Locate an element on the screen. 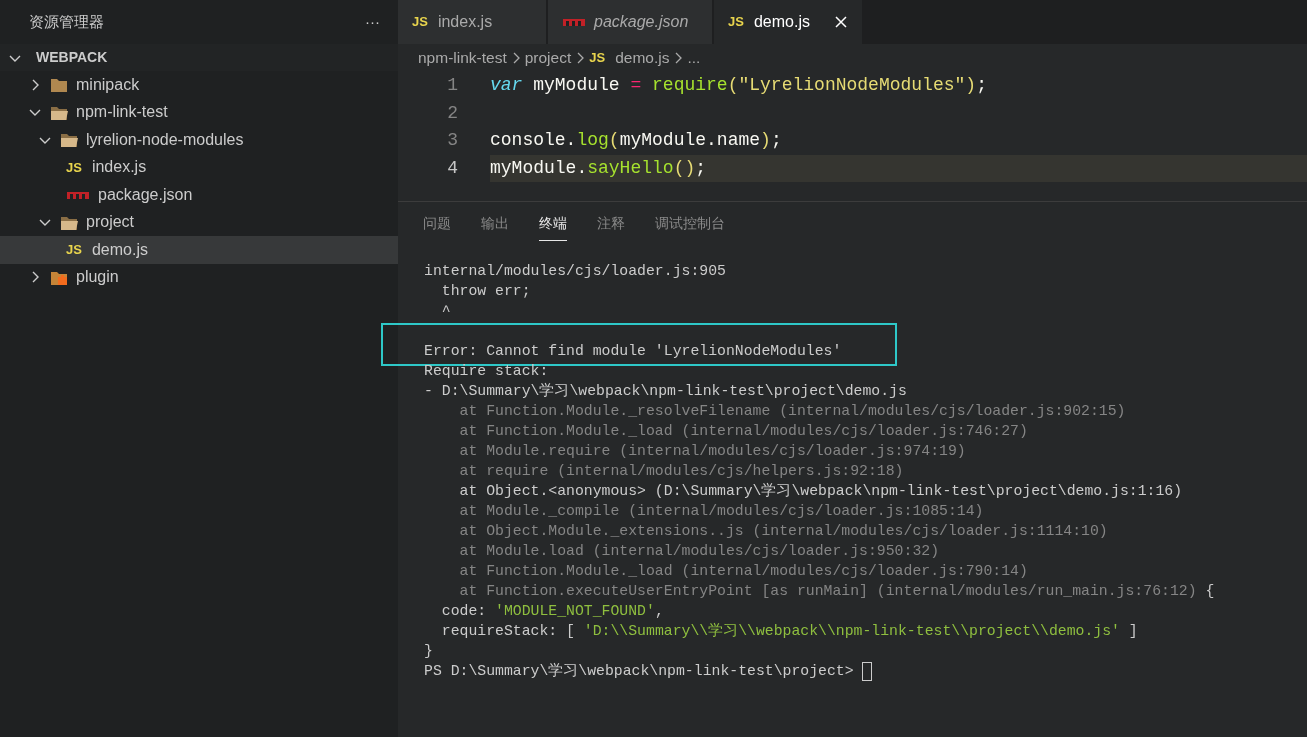  terminal-line: ^ is located at coordinates (445, 311).